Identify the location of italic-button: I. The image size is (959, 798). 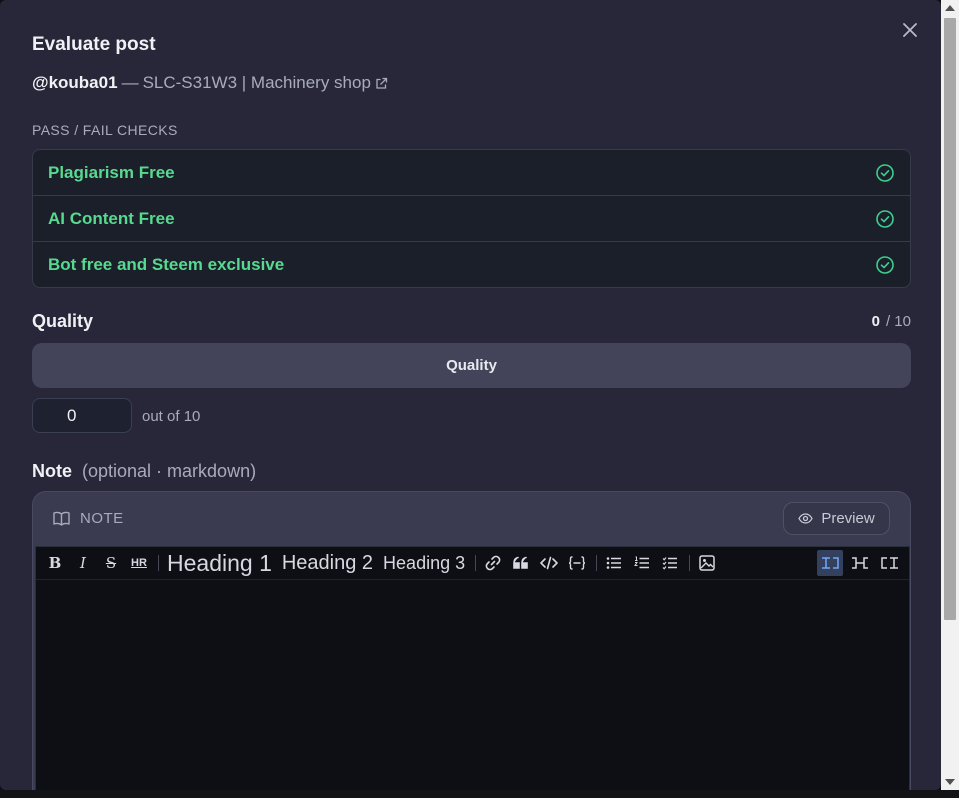
(83, 563).